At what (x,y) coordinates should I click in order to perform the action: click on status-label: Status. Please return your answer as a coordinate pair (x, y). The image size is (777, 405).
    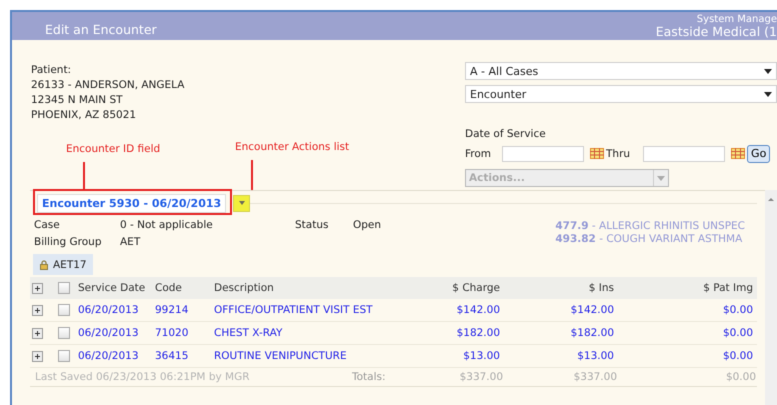
    Looking at the image, I should click on (312, 225).